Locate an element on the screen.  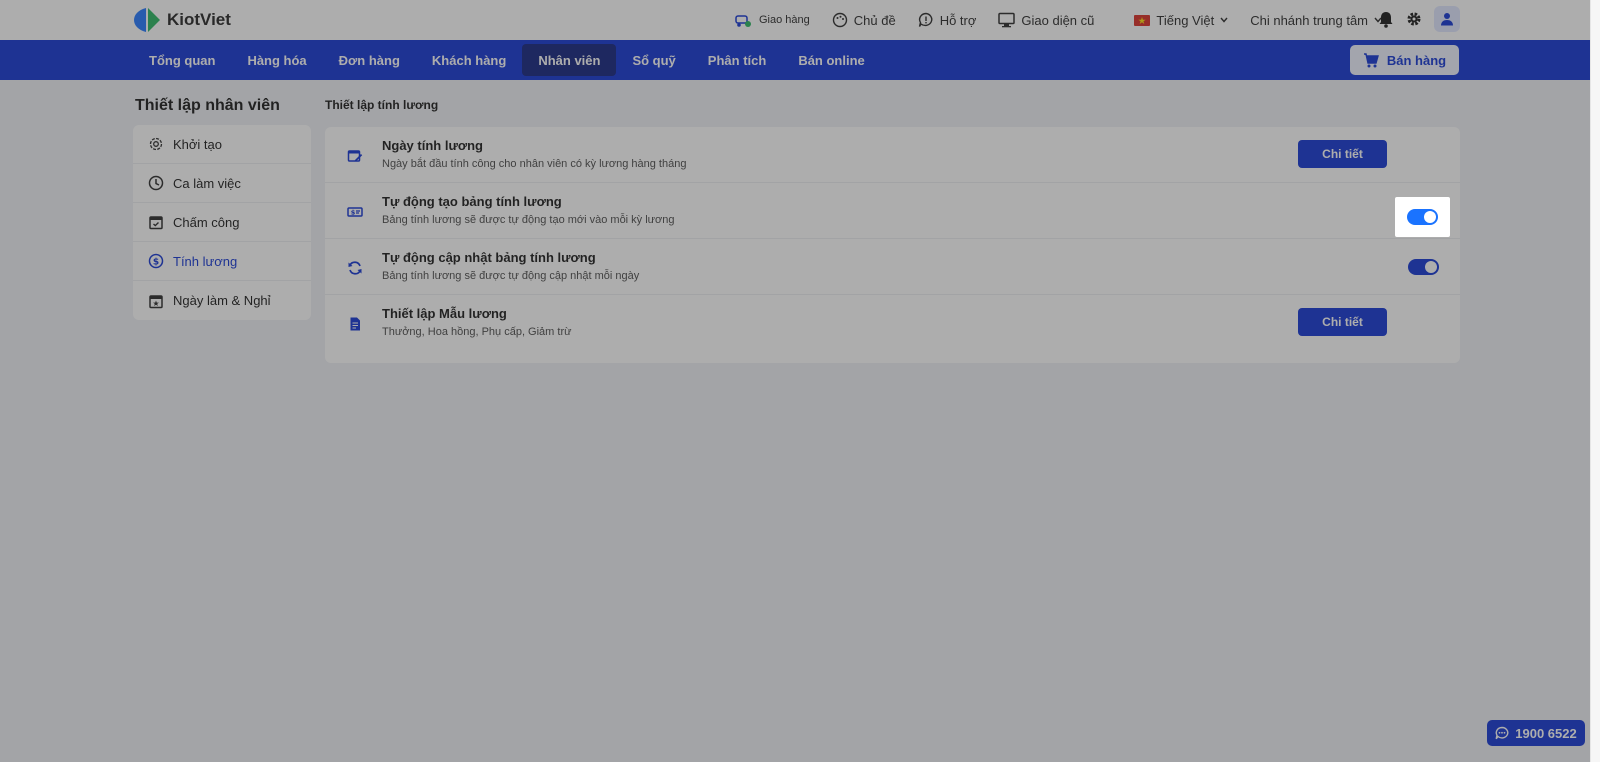
document-icon is located at coordinates (355, 324).